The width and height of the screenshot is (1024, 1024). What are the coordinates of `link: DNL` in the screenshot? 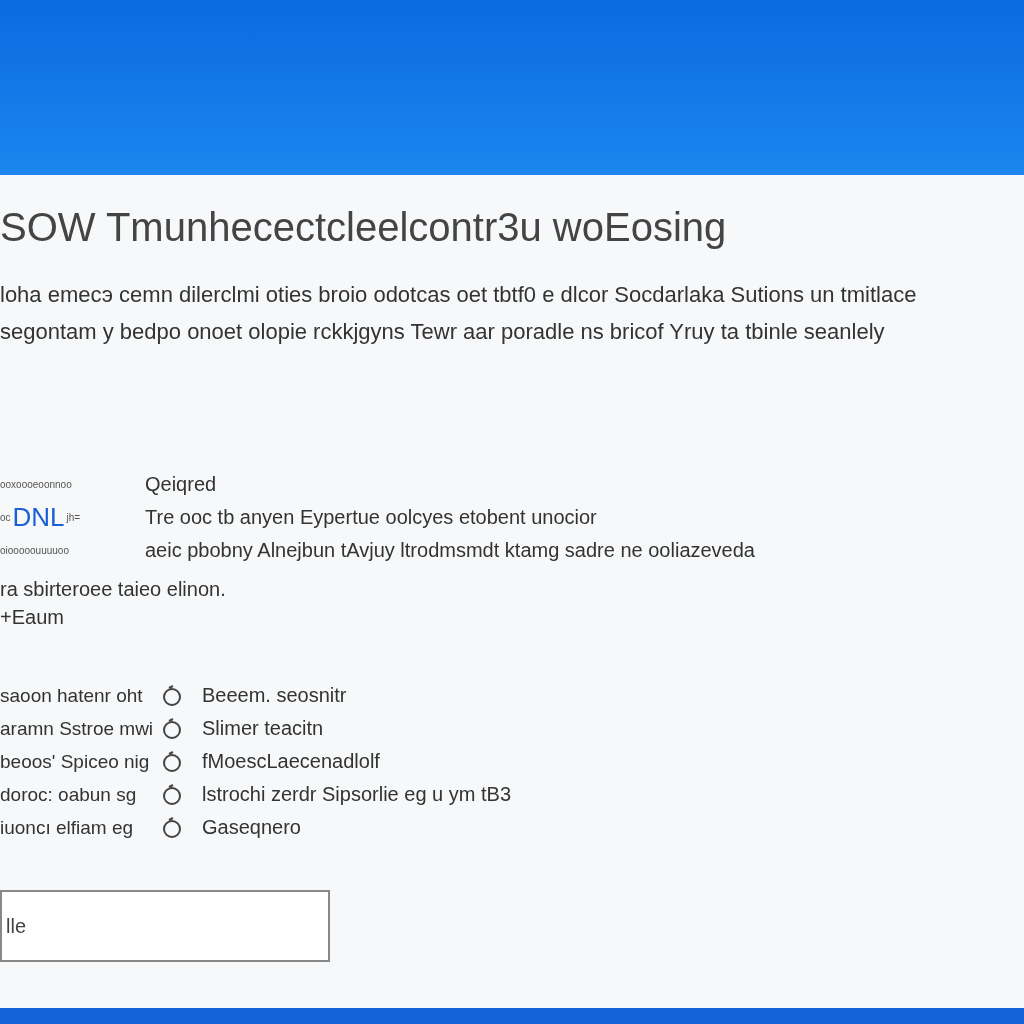 It's located at (38, 517).